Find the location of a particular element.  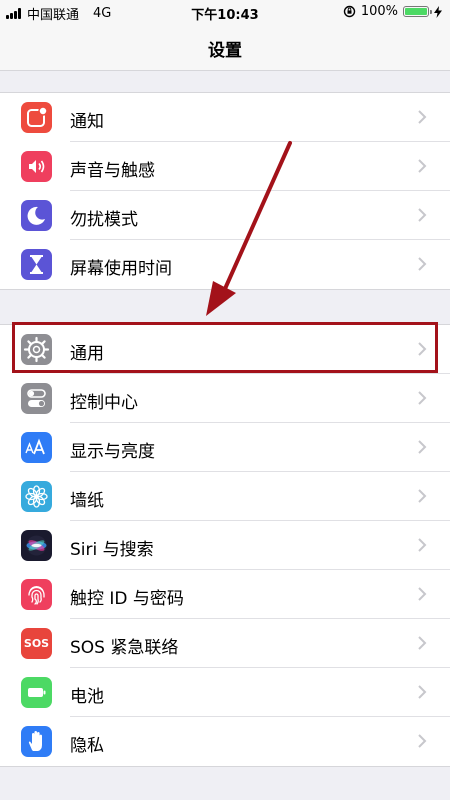

settings-item-privacy: 隐私 is located at coordinates (225, 741).